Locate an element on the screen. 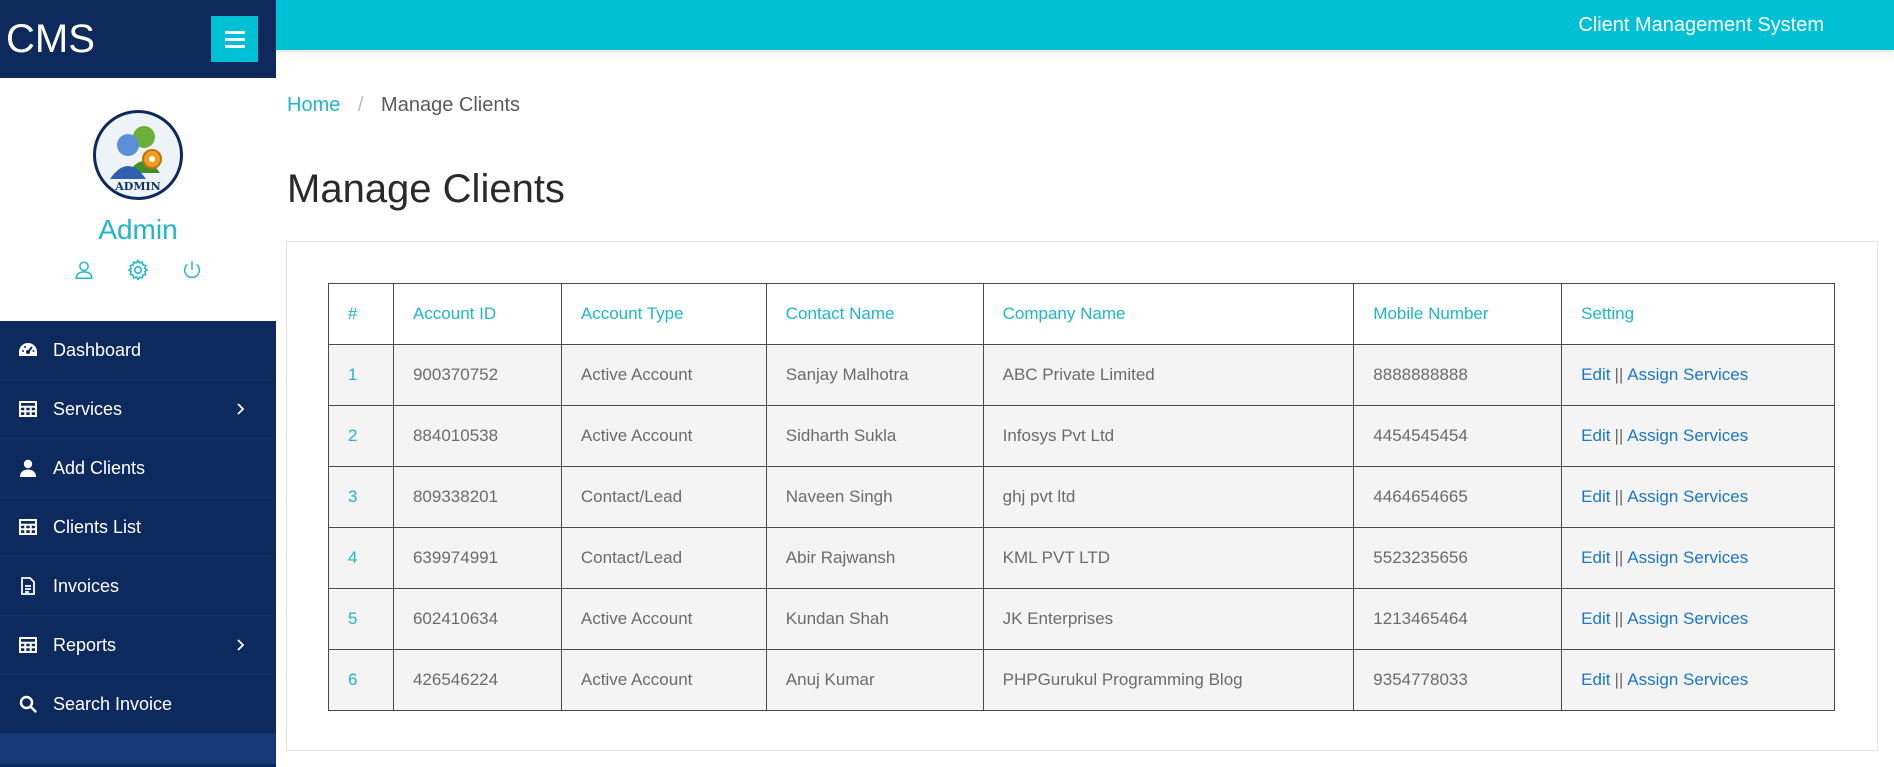 This screenshot has height=767, width=1894. menu-toggle-button is located at coordinates (234, 39).